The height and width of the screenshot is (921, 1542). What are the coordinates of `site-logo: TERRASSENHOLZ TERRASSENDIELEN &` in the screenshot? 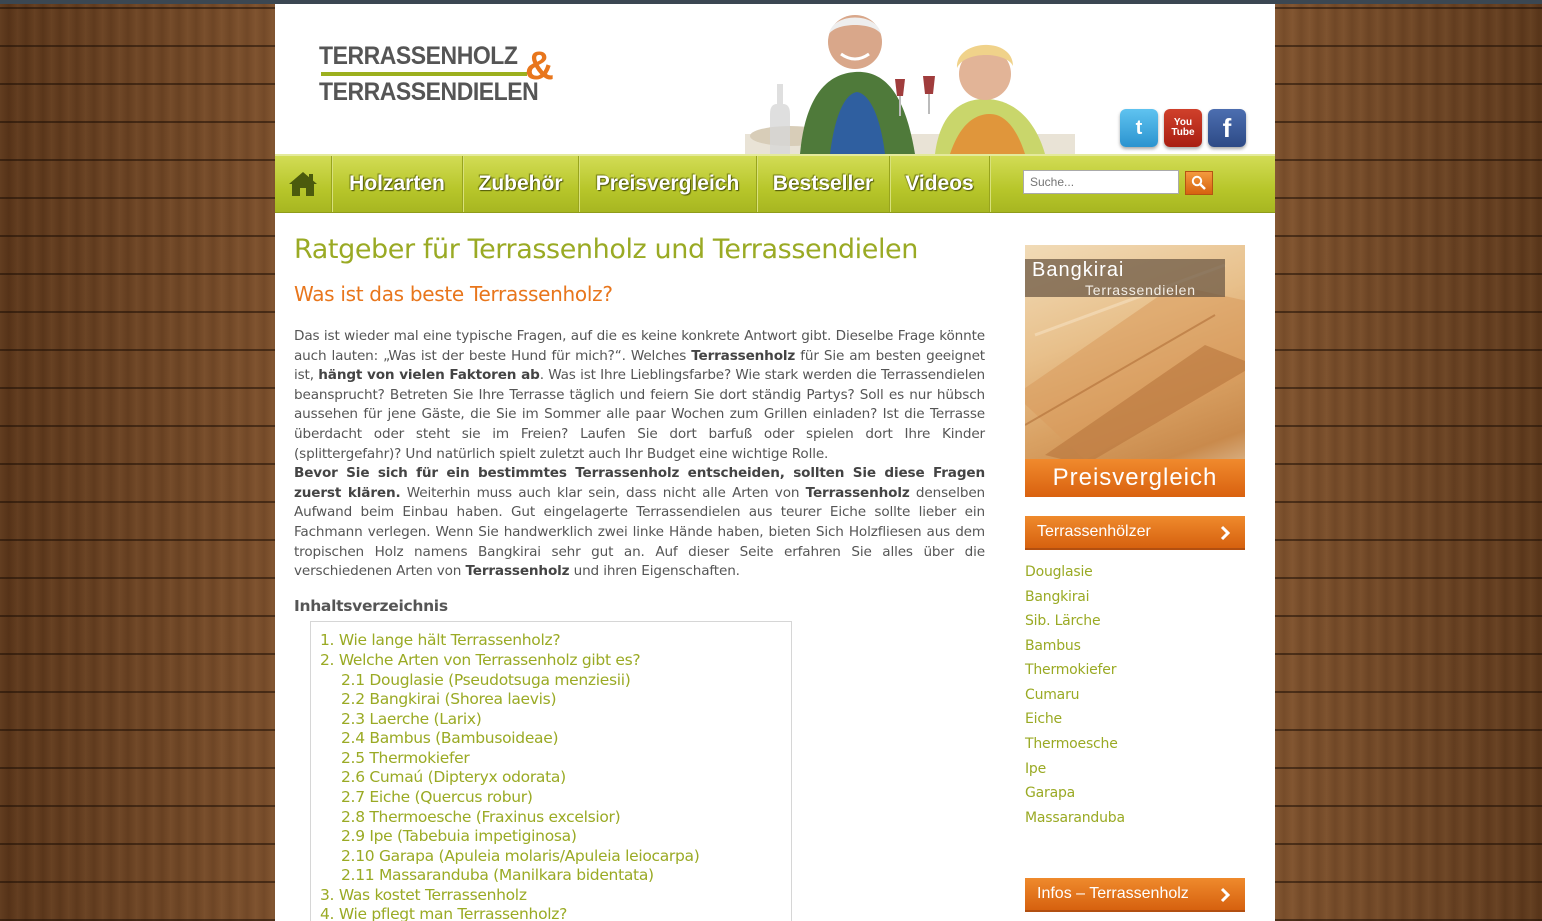 It's located at (441, 77).